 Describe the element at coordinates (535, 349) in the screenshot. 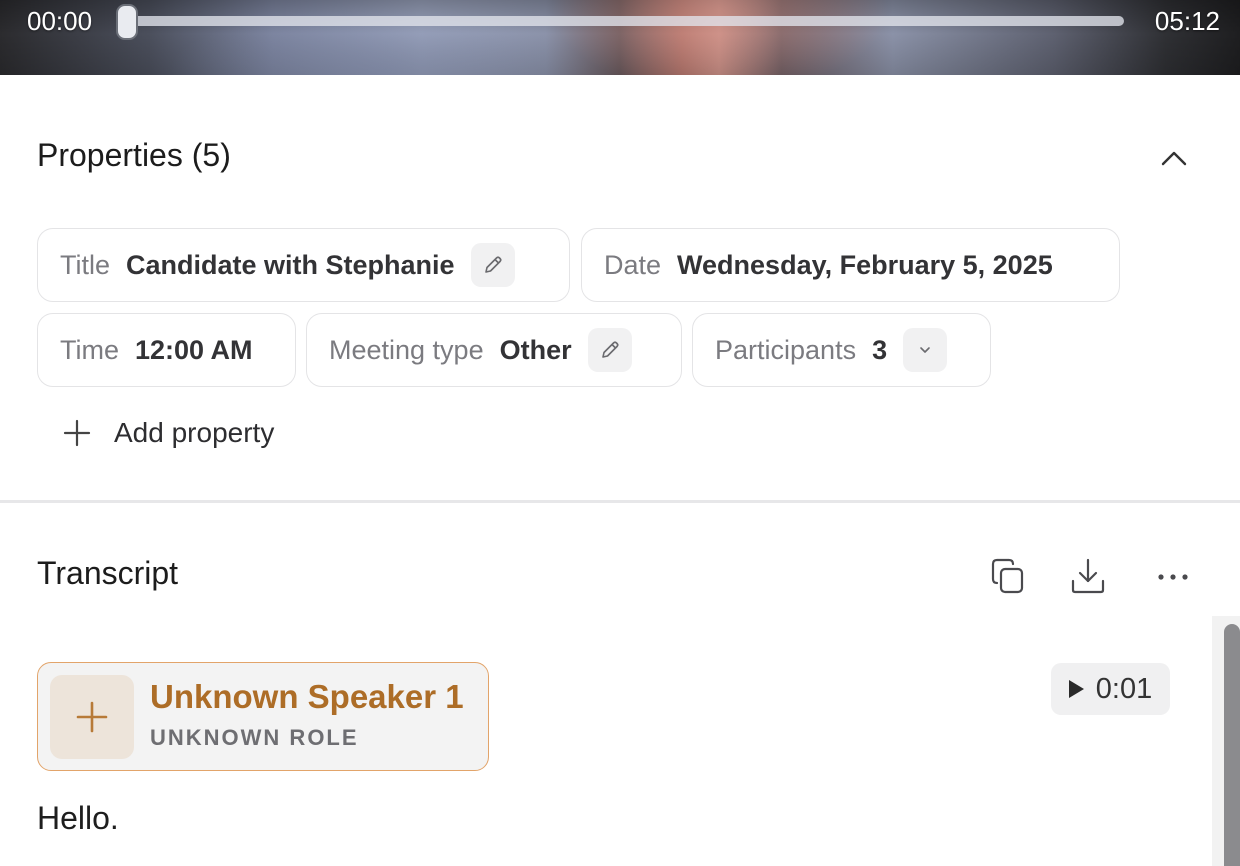

I see `property-value: Other` at that location.